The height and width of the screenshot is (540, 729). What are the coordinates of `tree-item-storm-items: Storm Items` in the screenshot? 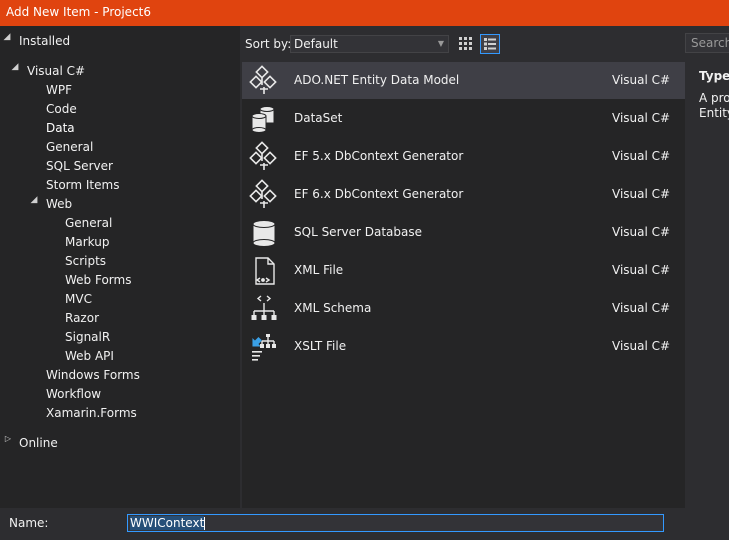 It's located at (82, 185).